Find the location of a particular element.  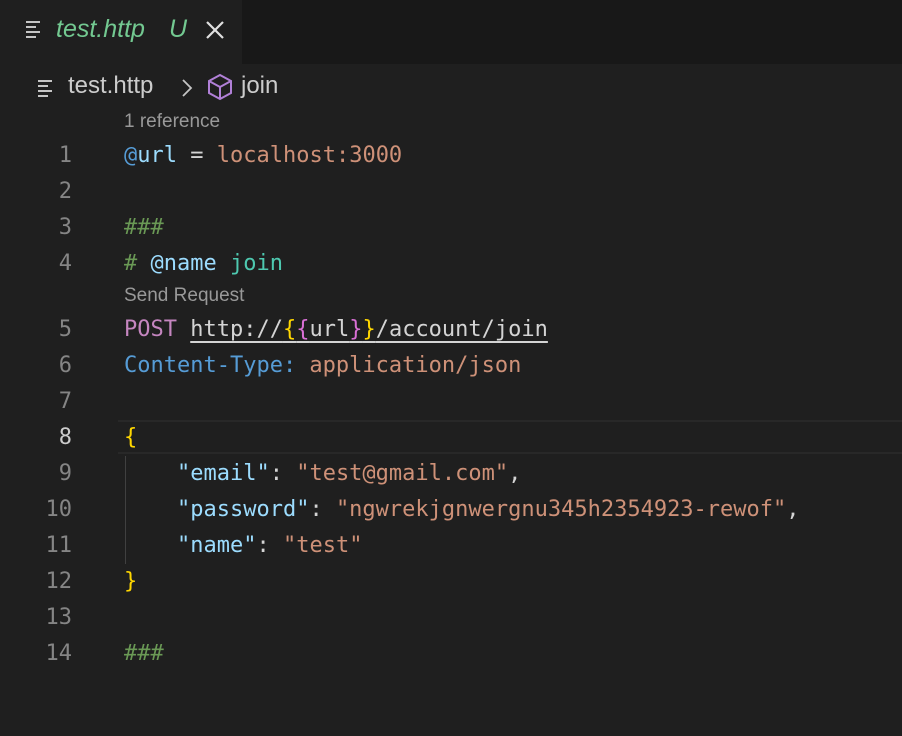

url-close-brace-1: } is located at coordinates (356, 329).